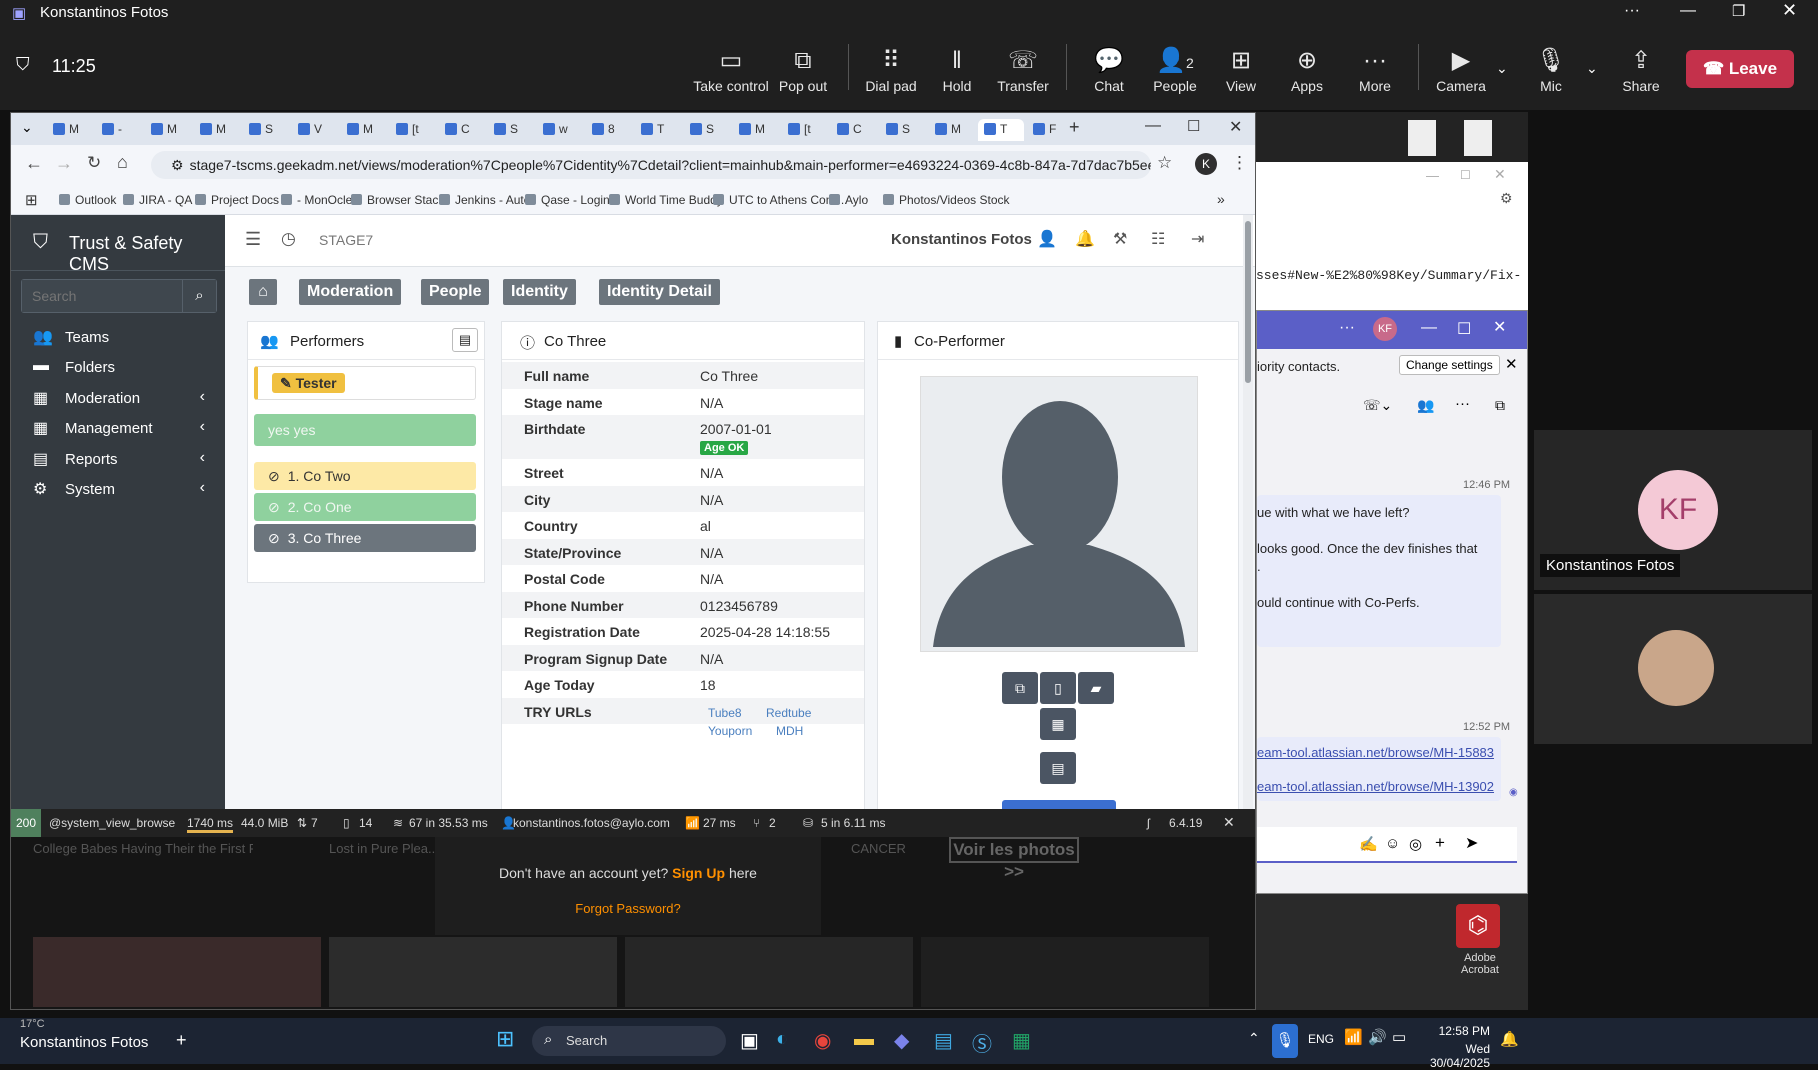 This screenshot has width=1818, height=1070. Describe the element at coordinates (1500, 174) in the screenshot. I see `bg-close-icon: ✕` at that location.